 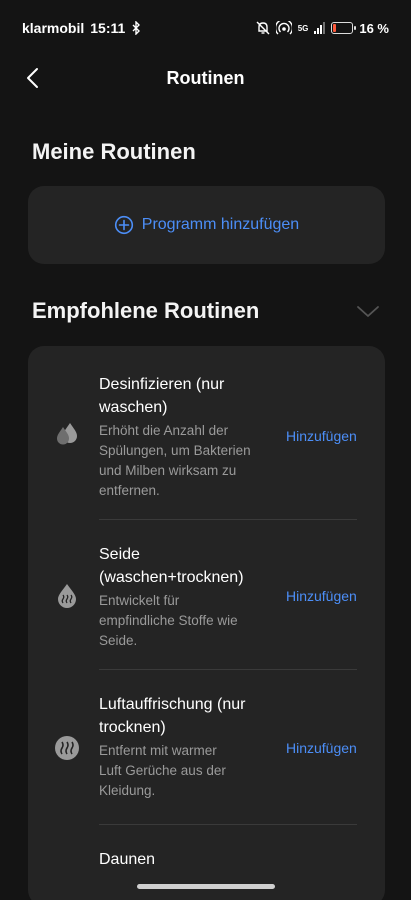 What do you see at coordinates (67, 748) in the screenshot?
I see `steam-icon` at bounding box center [67, 748].